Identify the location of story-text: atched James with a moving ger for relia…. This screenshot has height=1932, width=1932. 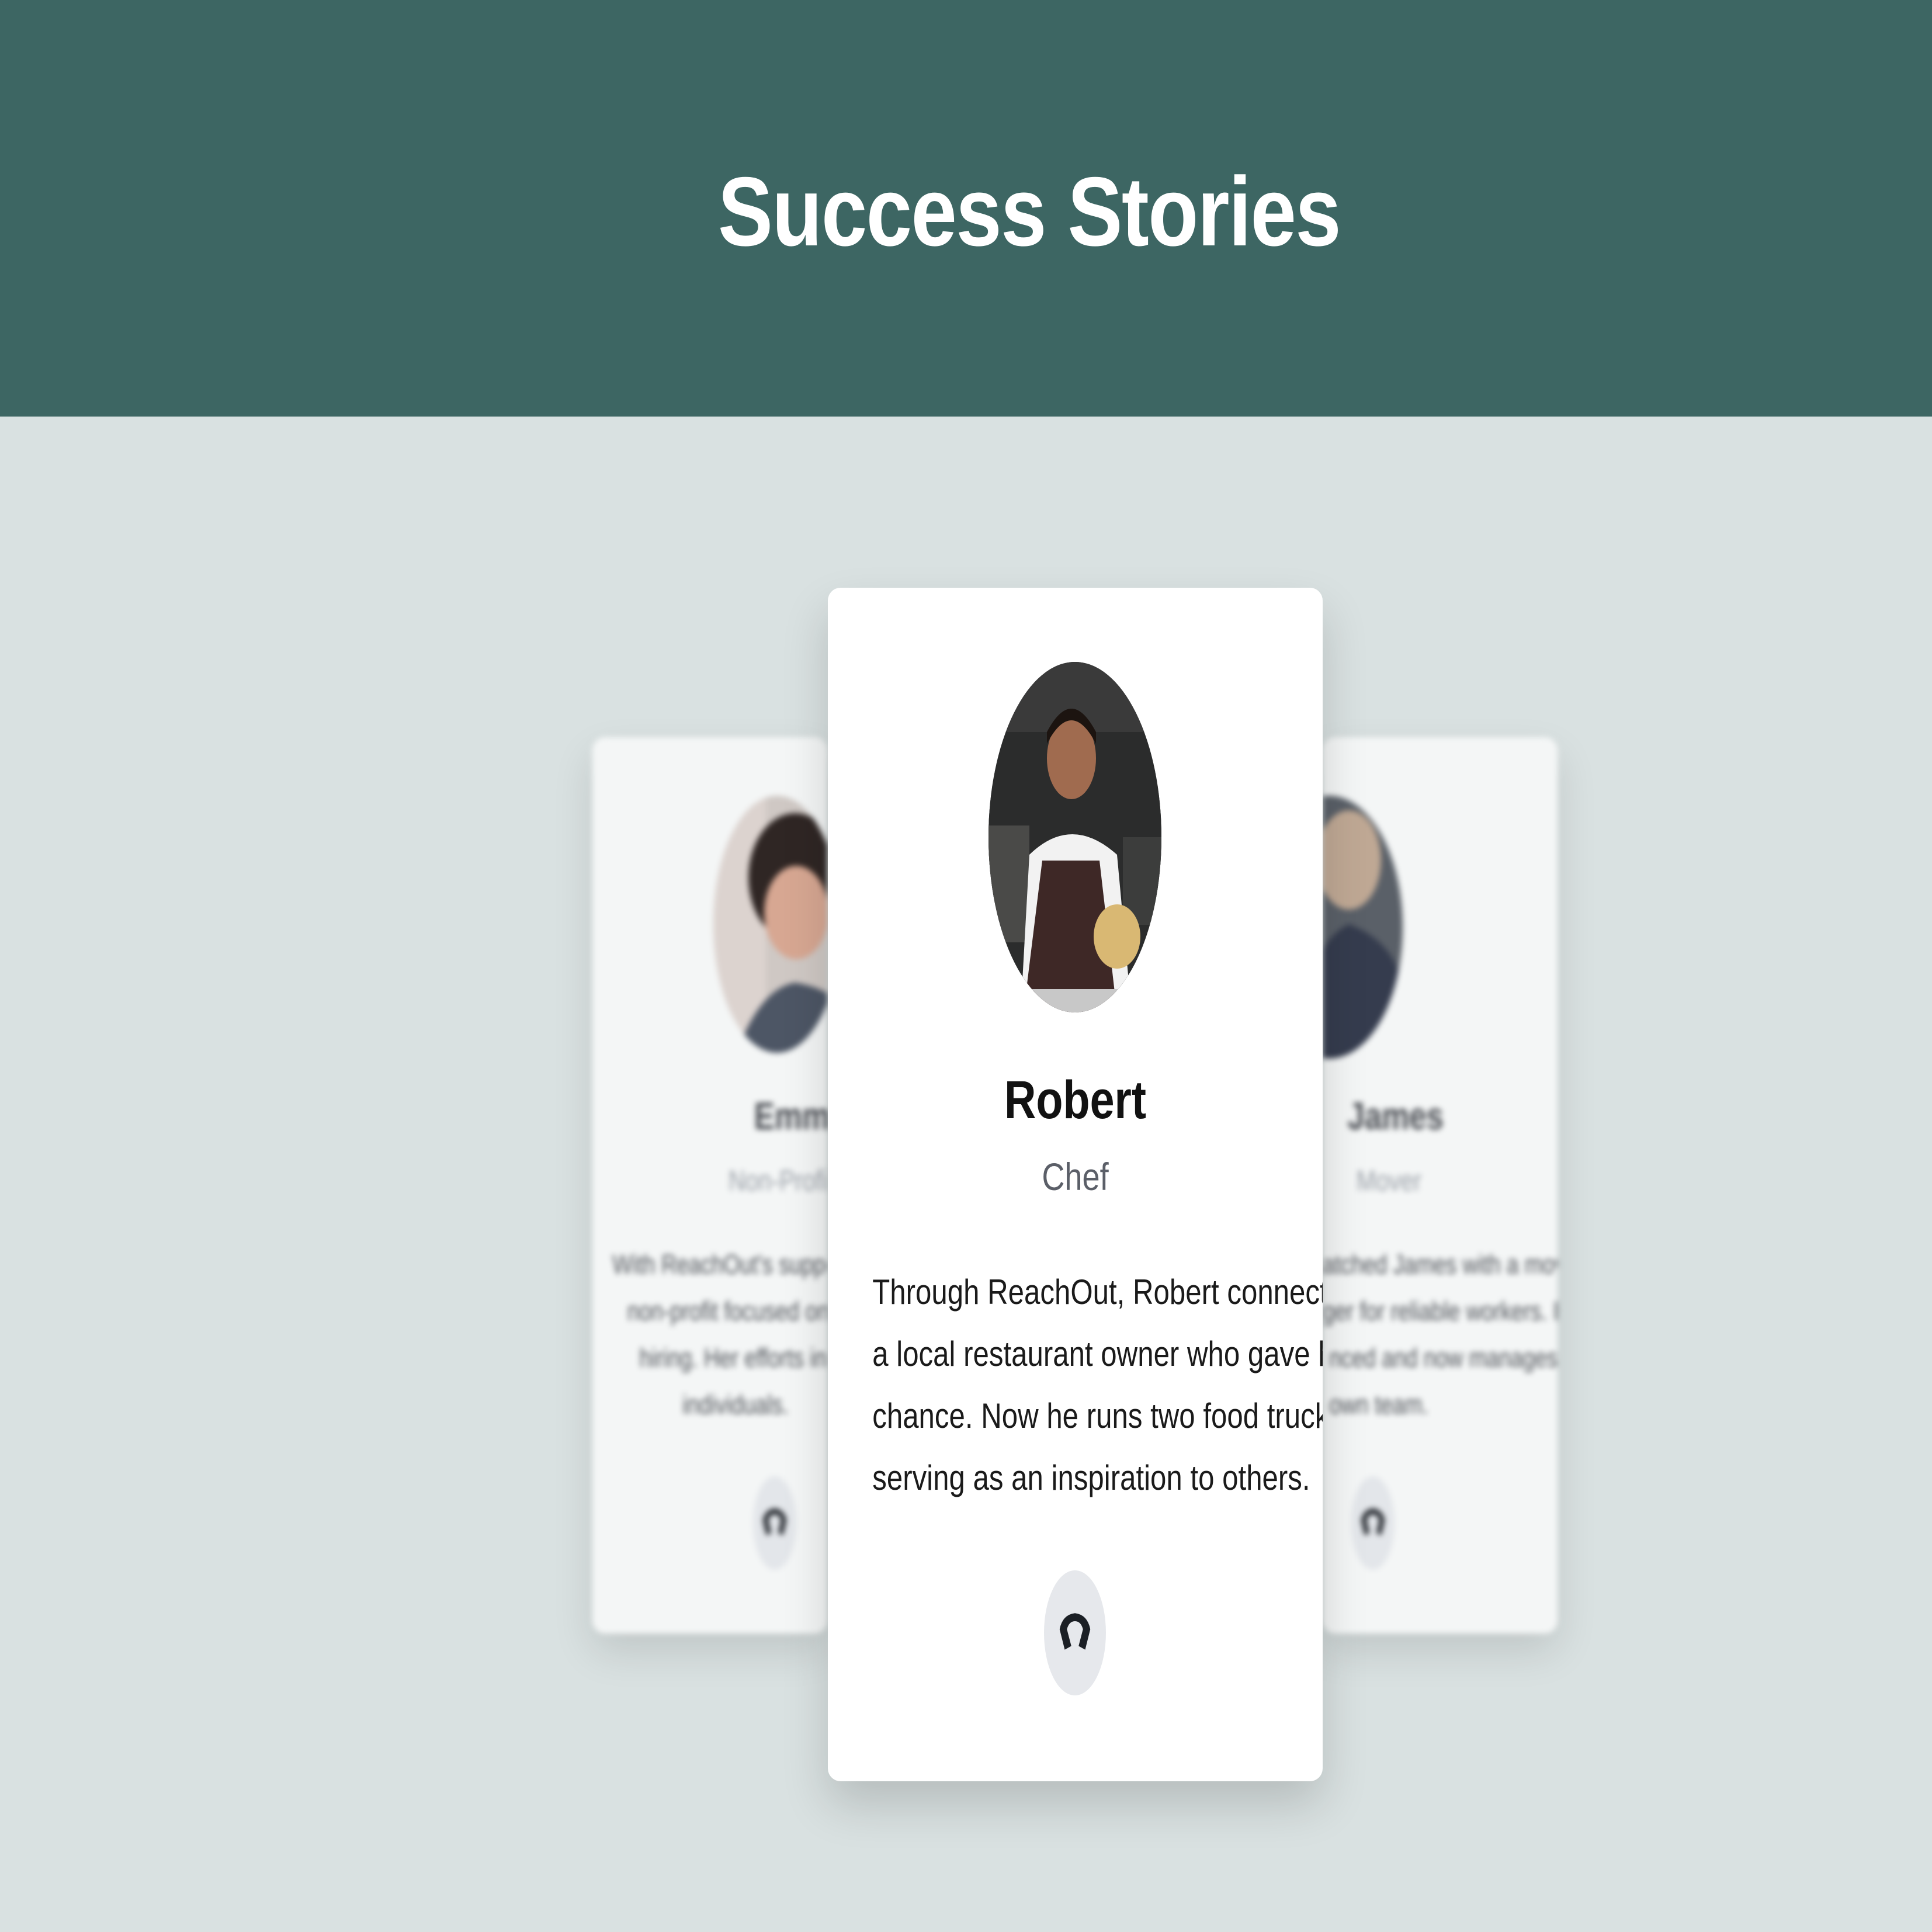
(1441, 1334).